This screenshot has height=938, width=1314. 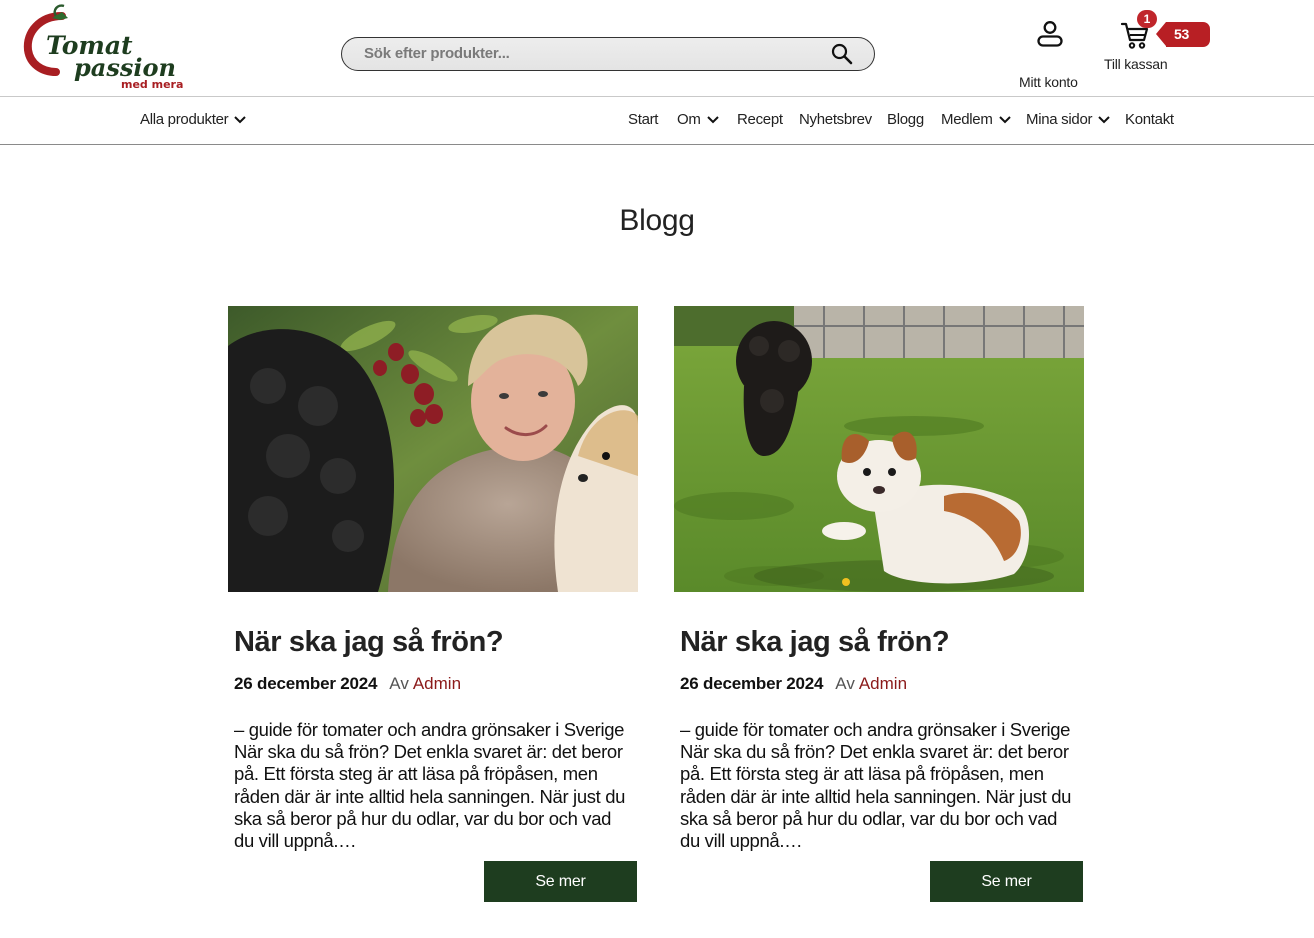 I want to click on nav-item-label: Recept, so click(x=760, y=119).